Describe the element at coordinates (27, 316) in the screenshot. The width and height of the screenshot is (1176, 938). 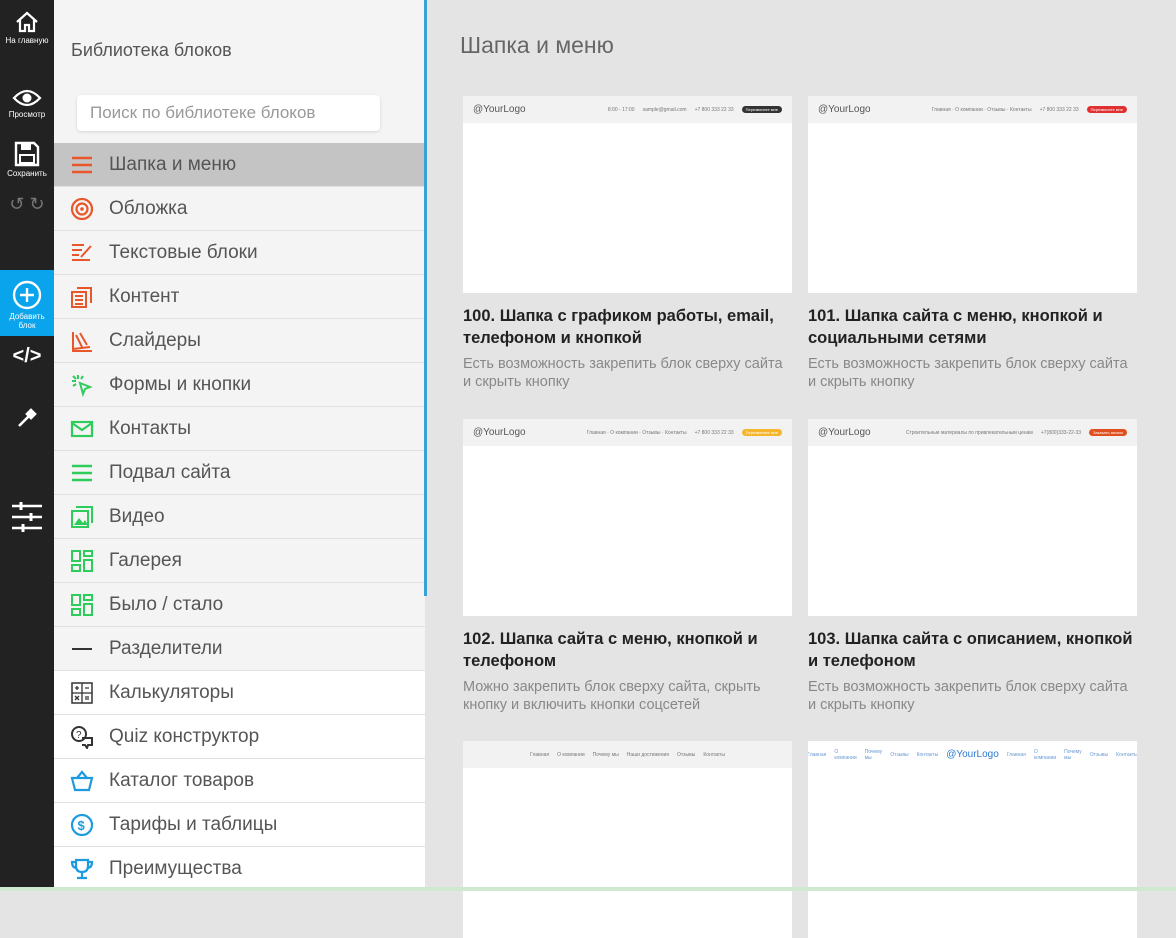
I see `add-block-label: Добавить` at that location.